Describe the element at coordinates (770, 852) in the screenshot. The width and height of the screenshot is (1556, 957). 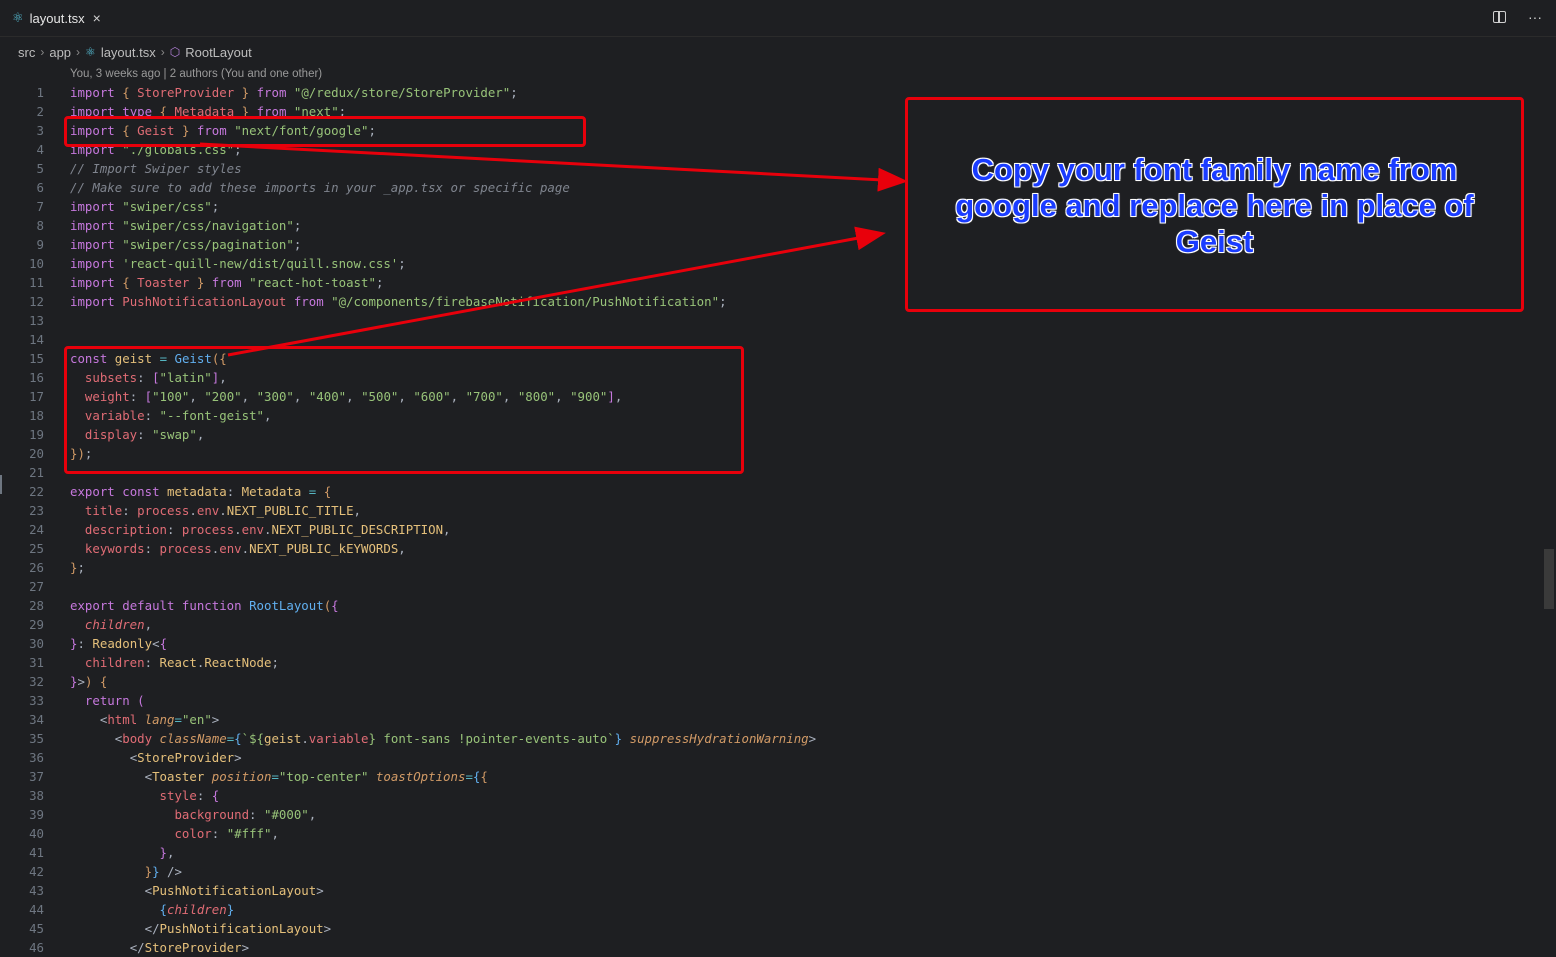
I see `code-line: 41 },` at that location.